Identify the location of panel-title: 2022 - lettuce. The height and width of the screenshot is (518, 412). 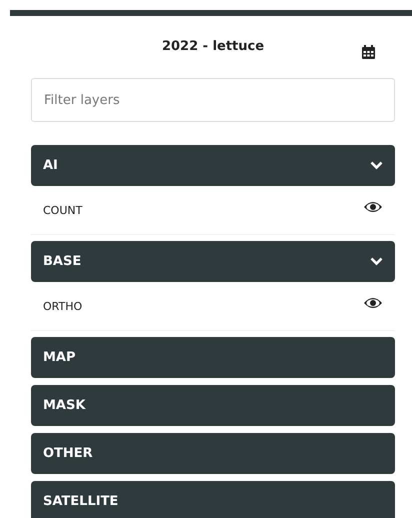
(213, 47).